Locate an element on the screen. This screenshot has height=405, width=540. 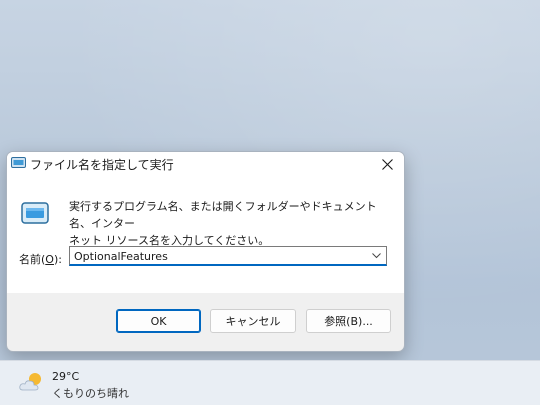
weather-condition: くもりのち晴れ is located at coordinates (90, 393).